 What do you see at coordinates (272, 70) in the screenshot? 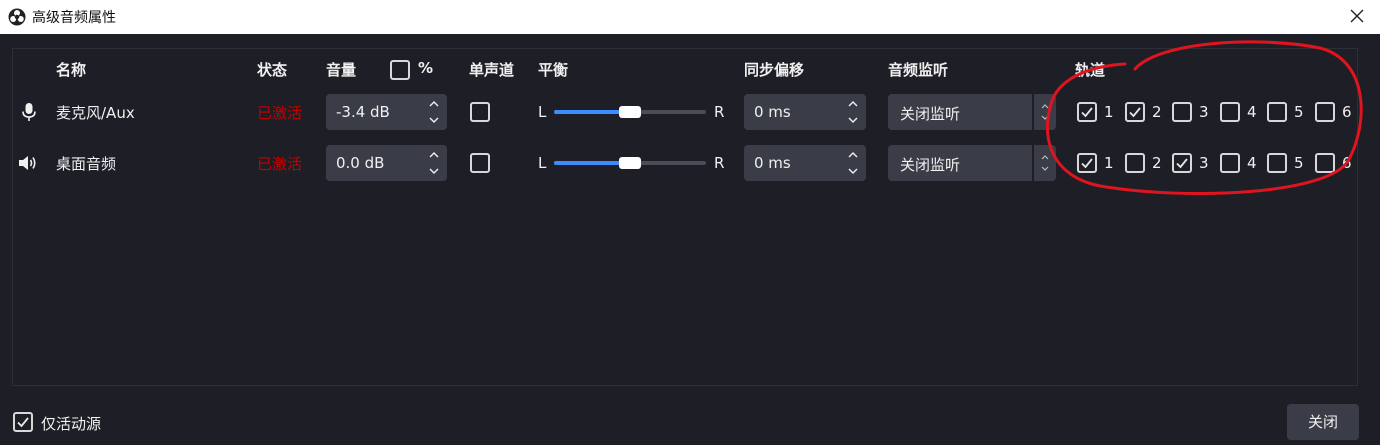
I see `header-status: 状态` at bounding box center [272, 70].